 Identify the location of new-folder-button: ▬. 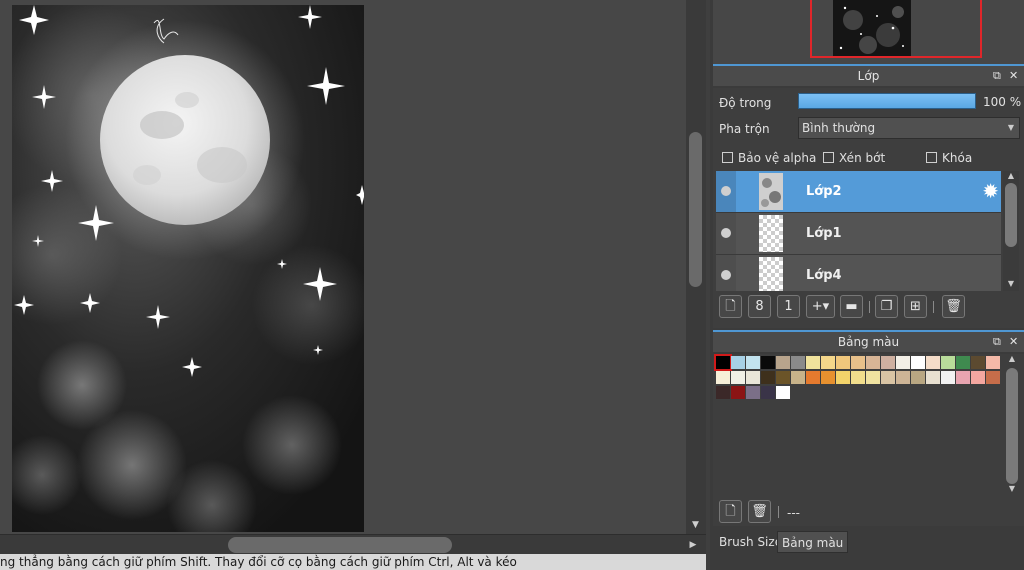
(851, 306).